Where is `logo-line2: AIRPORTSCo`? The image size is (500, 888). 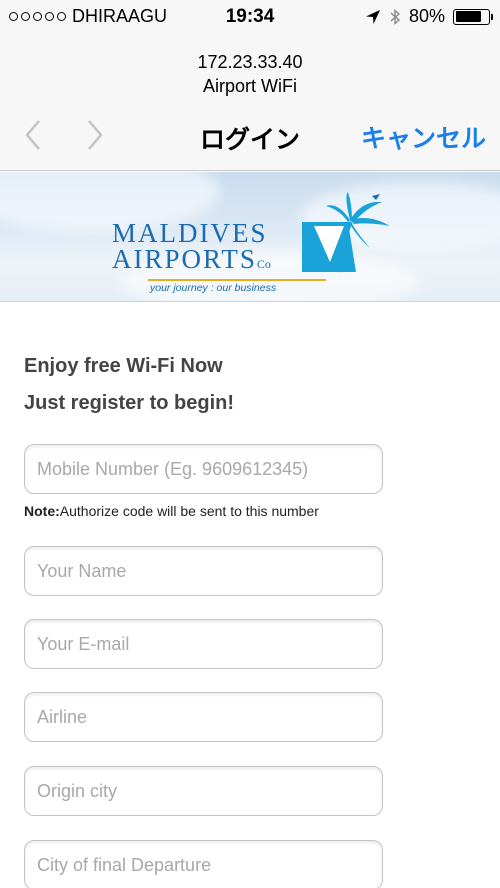 logo-line2: AIRPORTSCo is located at coordinates (219, 261).